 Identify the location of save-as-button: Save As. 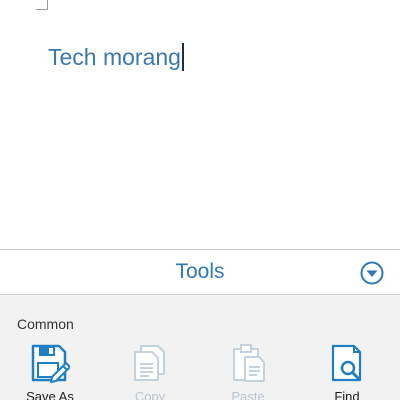
(50, 371).